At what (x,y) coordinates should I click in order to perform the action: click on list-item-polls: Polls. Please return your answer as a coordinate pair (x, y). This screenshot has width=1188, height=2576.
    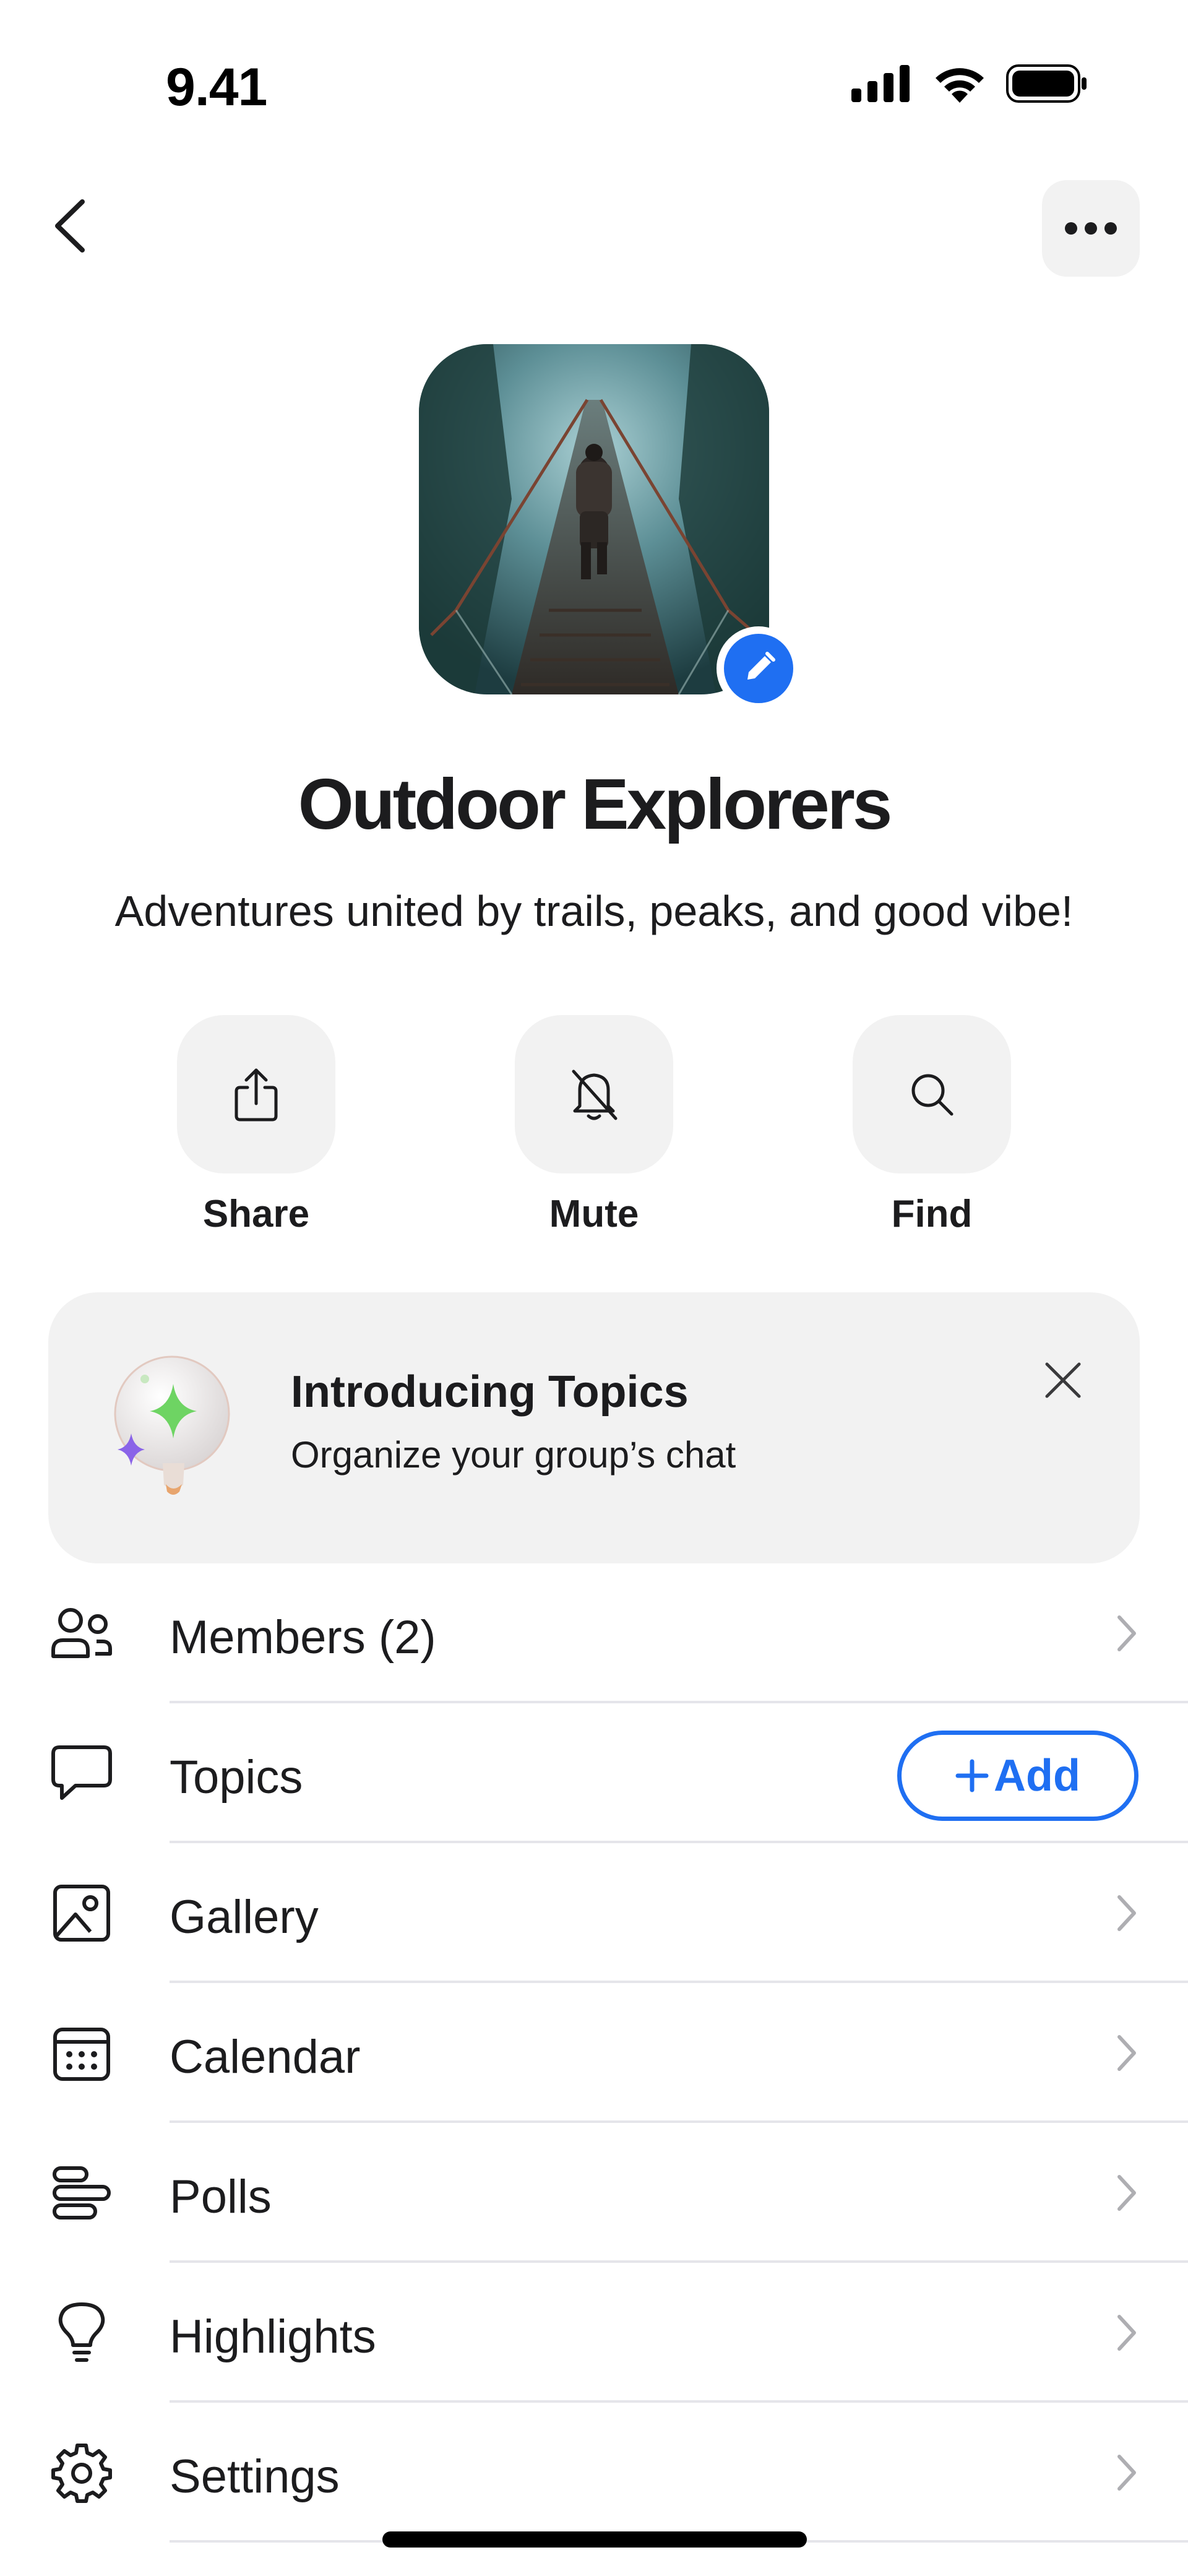
    Looking at the image, I should click on (594, 2193).